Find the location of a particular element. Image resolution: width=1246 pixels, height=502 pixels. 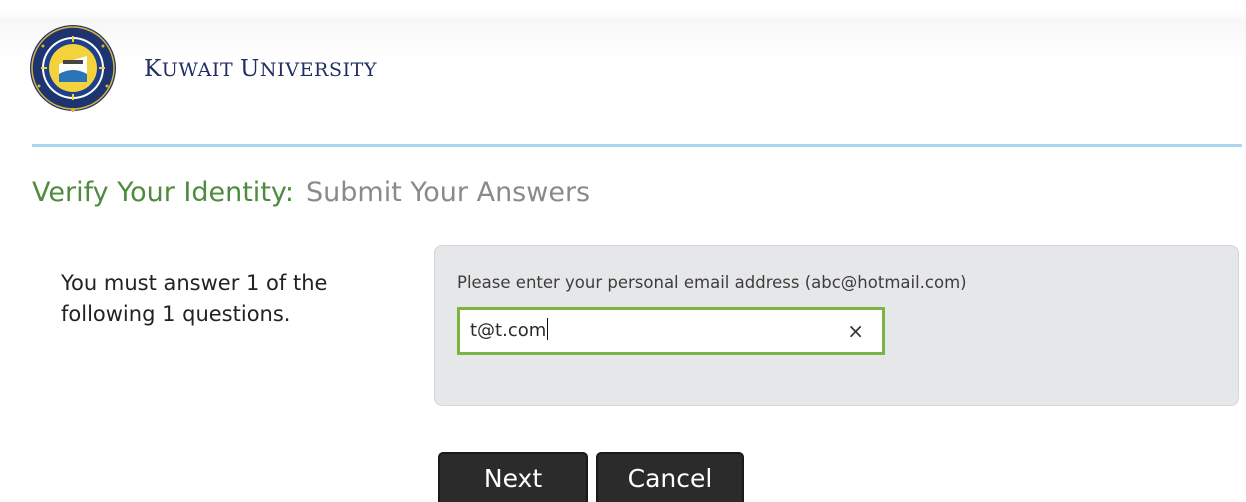

email-value-text: t@t.com is located at coordinates (508, 330).